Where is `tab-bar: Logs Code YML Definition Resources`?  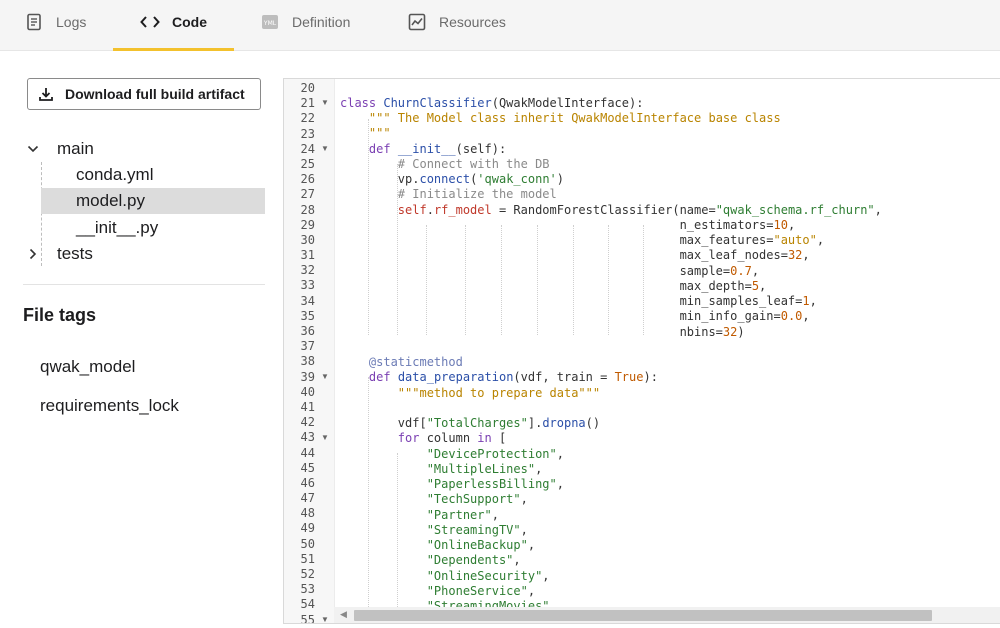
tab-bar: Logs Code YML Definition Resources is located at coordinates (500, 25).